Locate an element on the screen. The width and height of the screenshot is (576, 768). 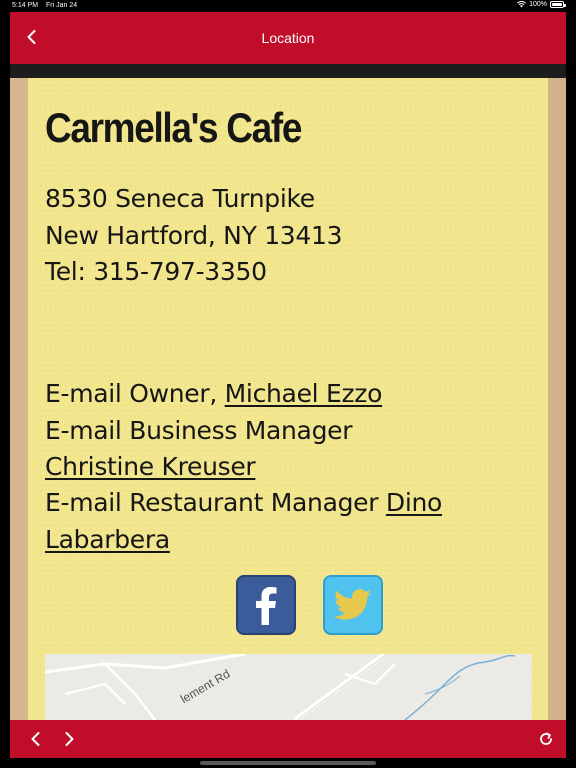
browser-forward-icon is located at coordinates (69, 739).